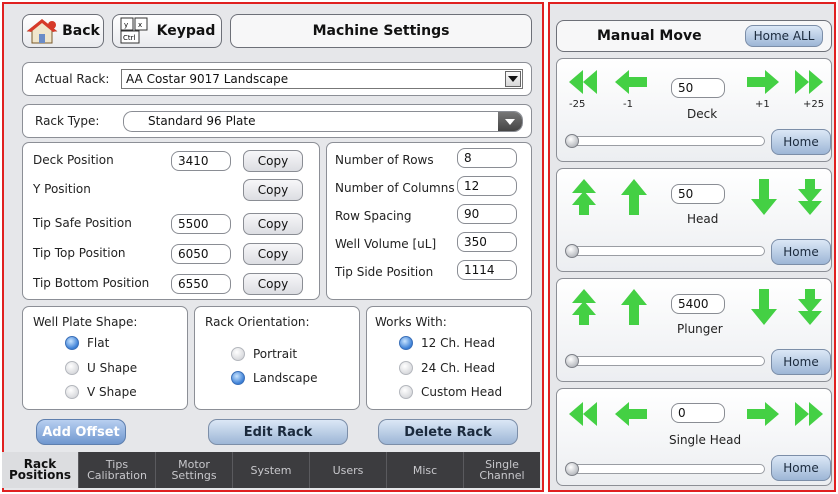 This screenshot has height=494, width=838. What do you see at coordinates (577, 104) in the screenshot?
I see `step-label: -25` at bounding box center [577, 104].